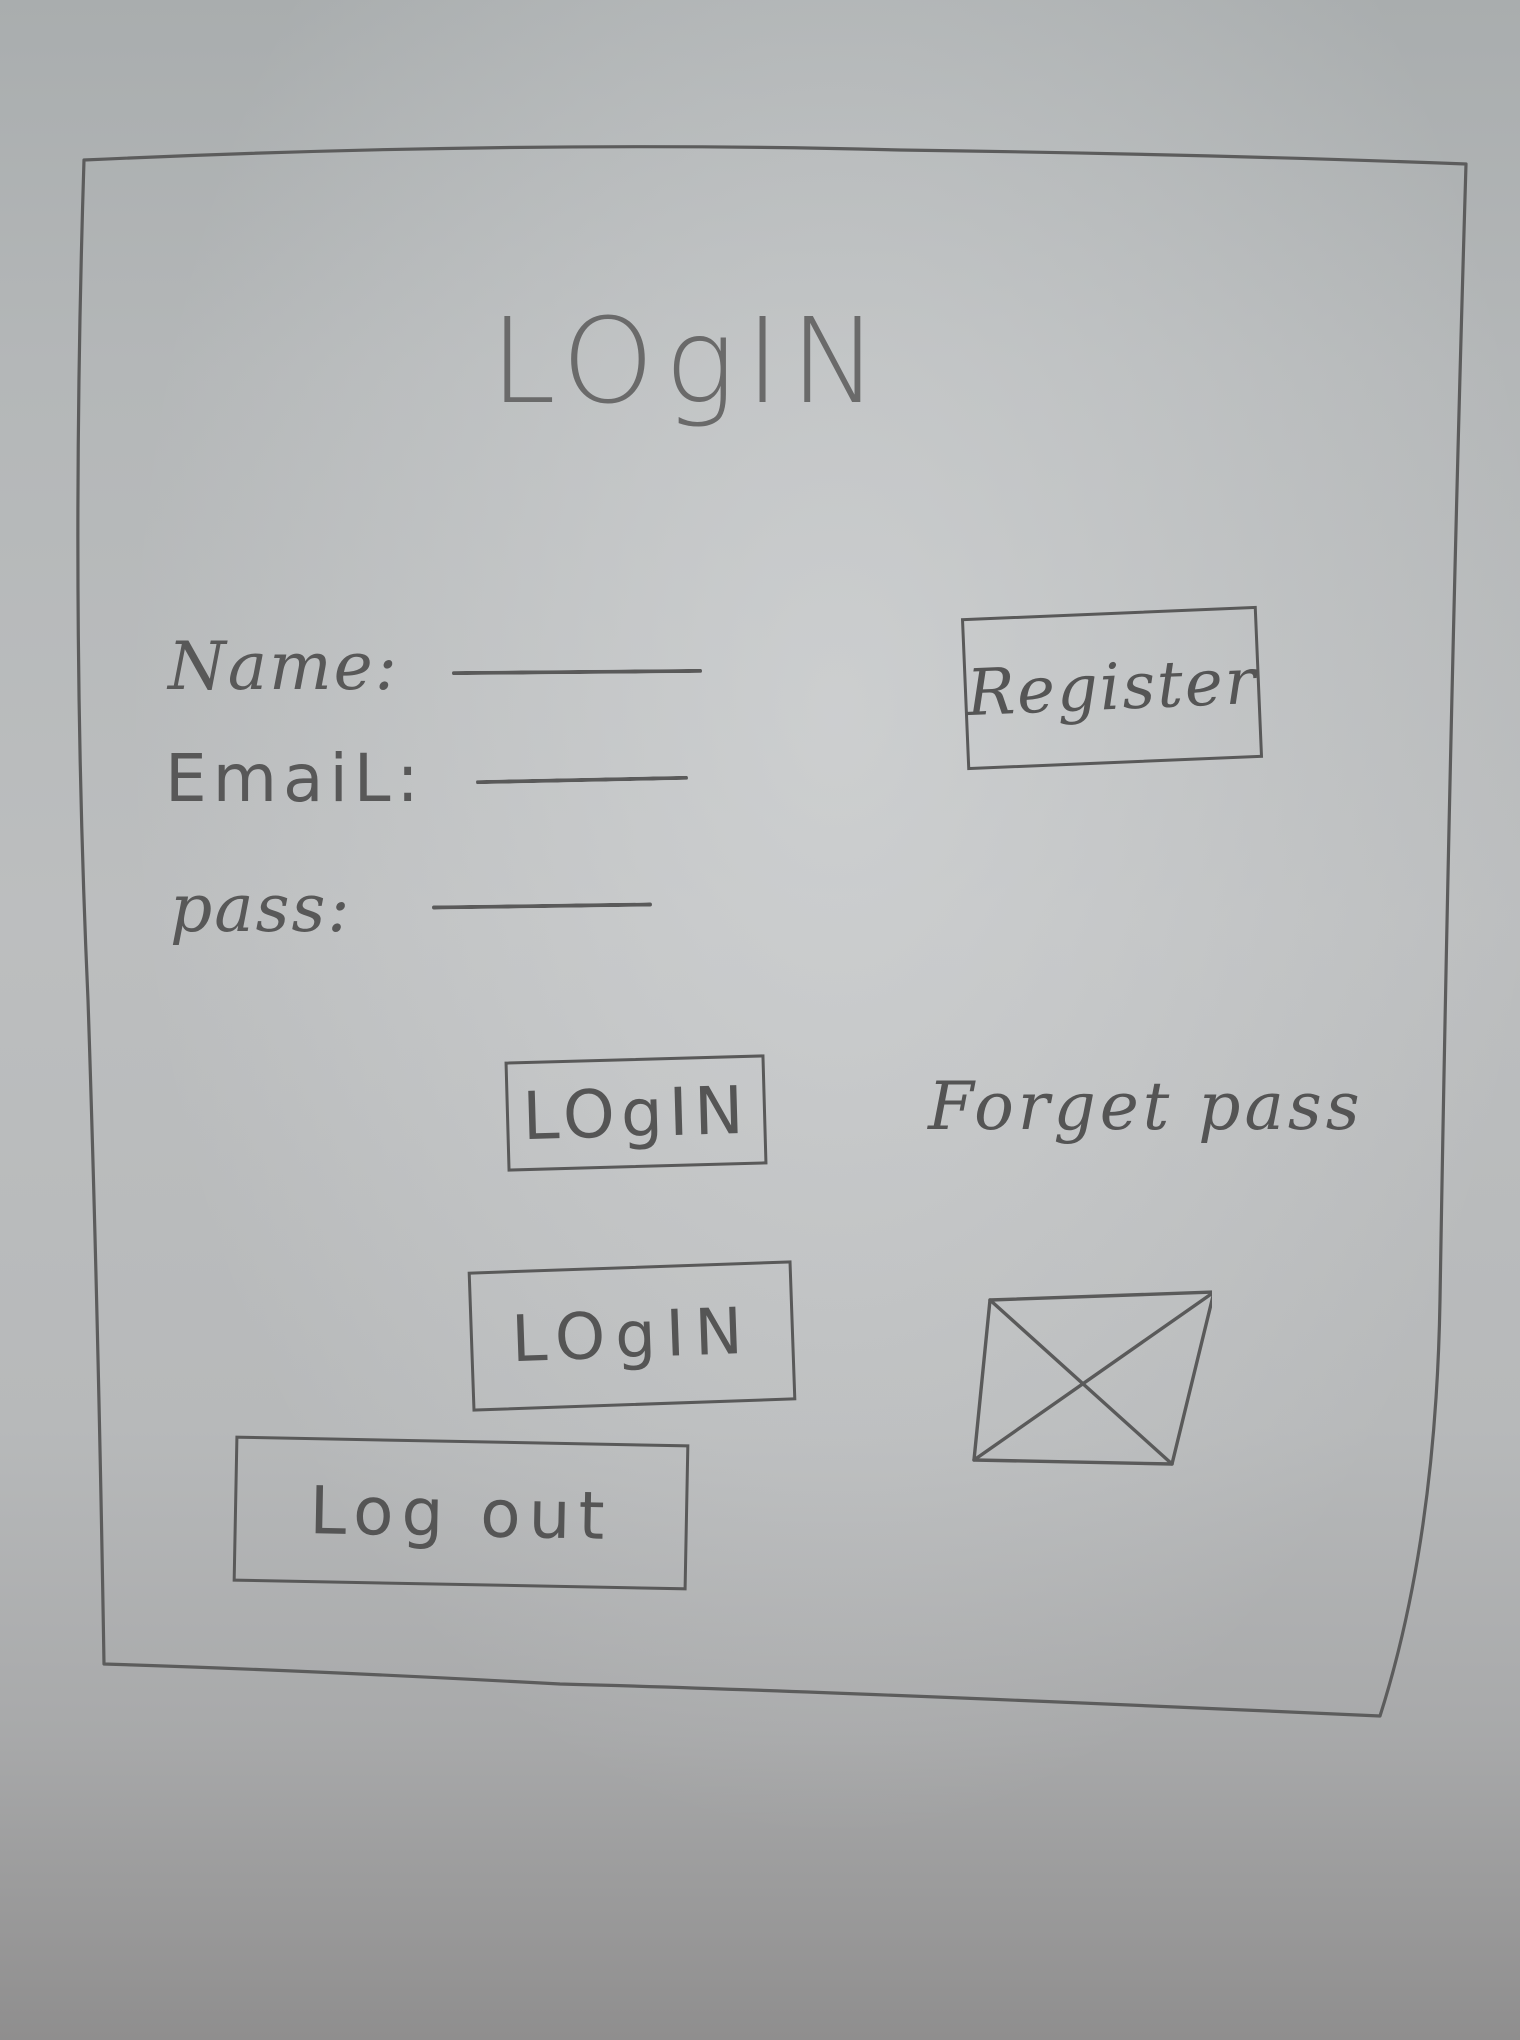 The height and width of the screenshot is (2040, 1520). I want to click on logout-button: Log out, so click(461, 1513).